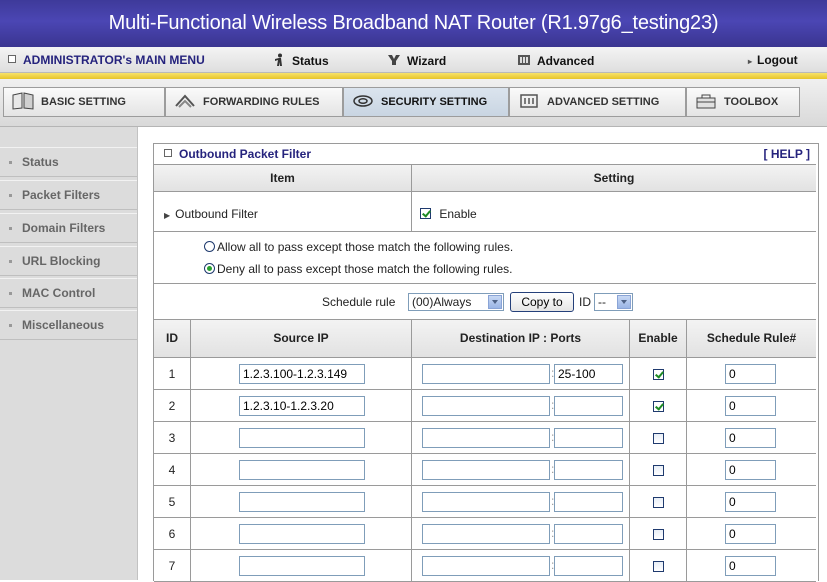 Image resolution: width=827 pixels, height=582 pixels. I want to click on sidebar-item-packet-filters: Packet Filters, so click(68, 195).